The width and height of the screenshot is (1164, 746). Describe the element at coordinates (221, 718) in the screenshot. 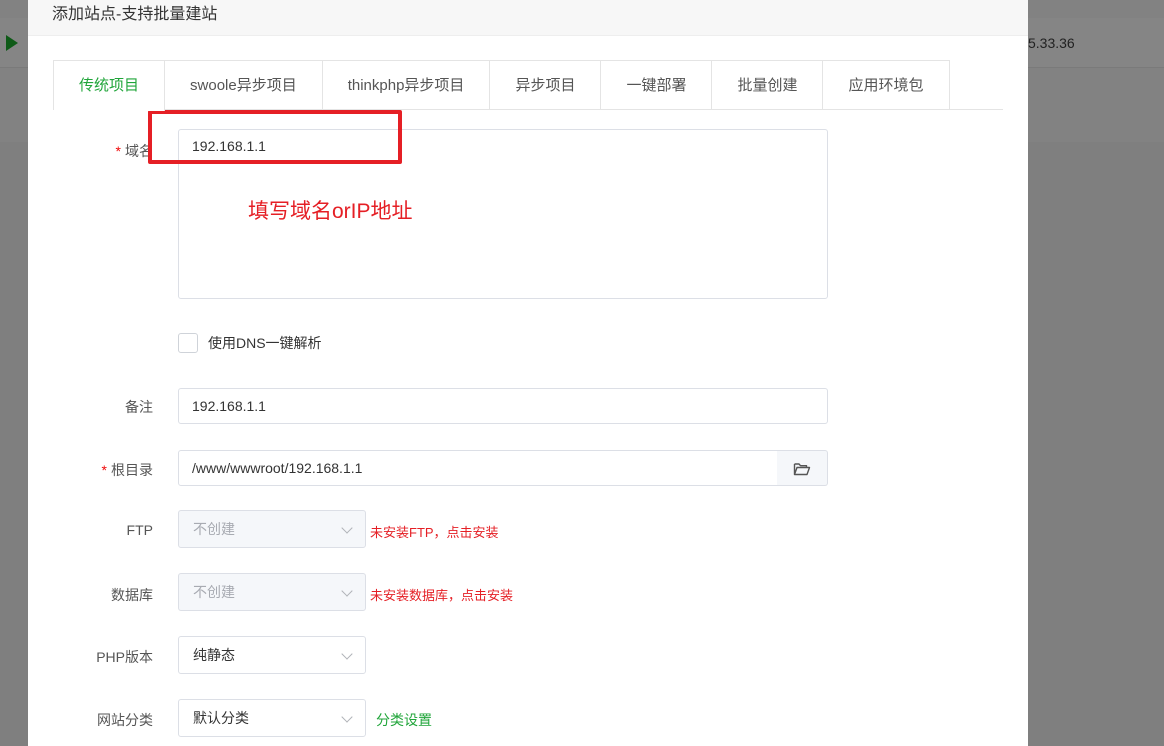

I see `site-category-value: 默认分类` at that location.